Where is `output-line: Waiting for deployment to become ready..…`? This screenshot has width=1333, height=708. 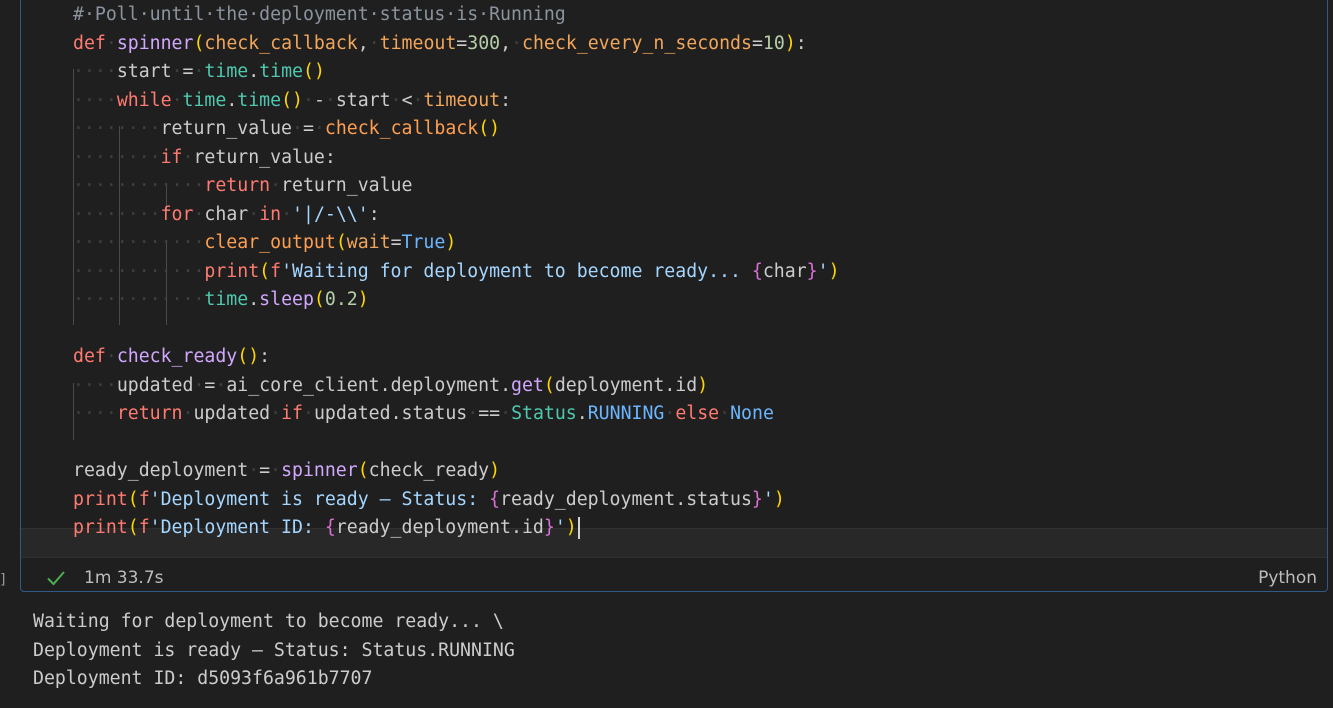
output-line: Waiting for deployment to become ready..… is located at coordinates (268, 621).